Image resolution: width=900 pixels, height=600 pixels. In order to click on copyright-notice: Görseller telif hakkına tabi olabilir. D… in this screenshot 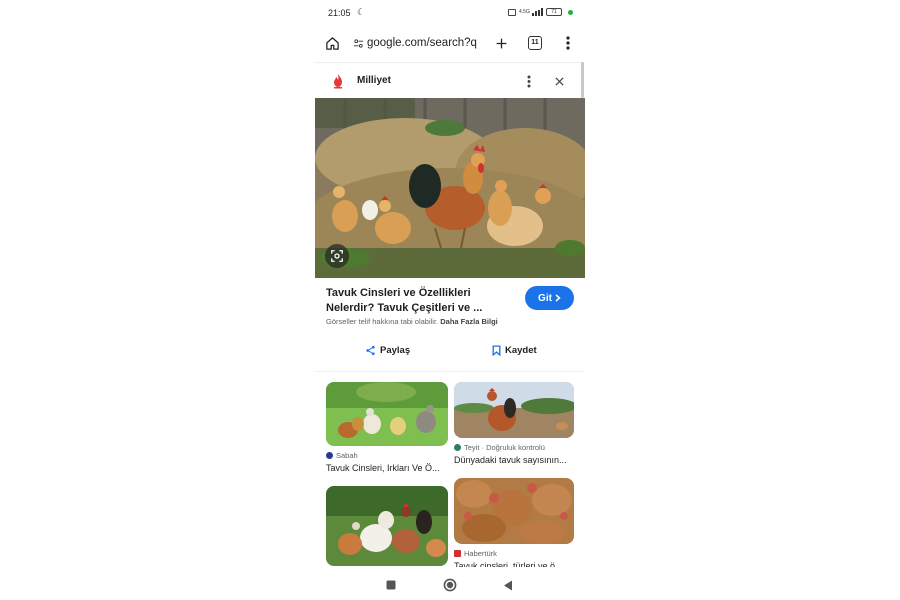, I will do `click(412, 321)`.